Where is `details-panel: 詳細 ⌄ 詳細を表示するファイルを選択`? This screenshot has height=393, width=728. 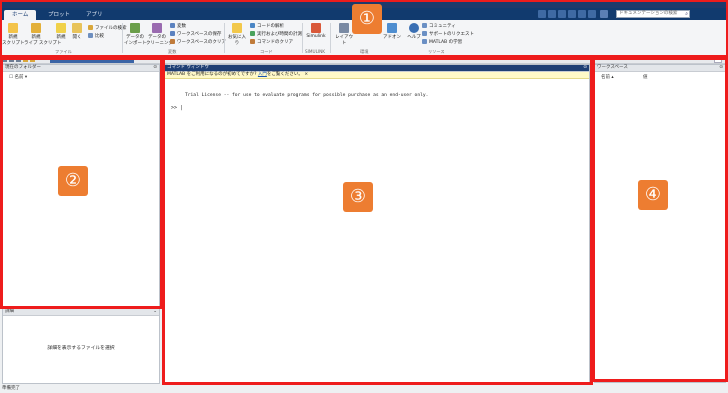
details-panel: 詳細 ⌄ 詳細を表示するファイルを選択 is located at coordinates (81, 346).